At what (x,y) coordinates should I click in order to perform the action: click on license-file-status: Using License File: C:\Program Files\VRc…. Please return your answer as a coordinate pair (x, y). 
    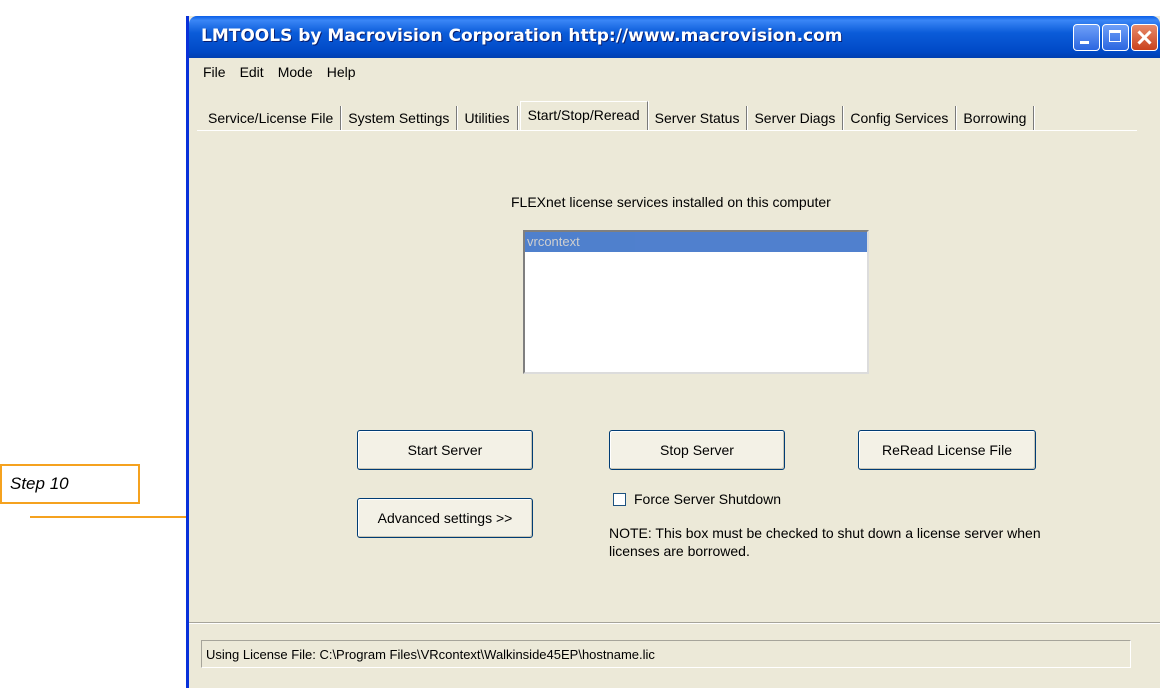
    Looking at the image, I should click on (430, 654).